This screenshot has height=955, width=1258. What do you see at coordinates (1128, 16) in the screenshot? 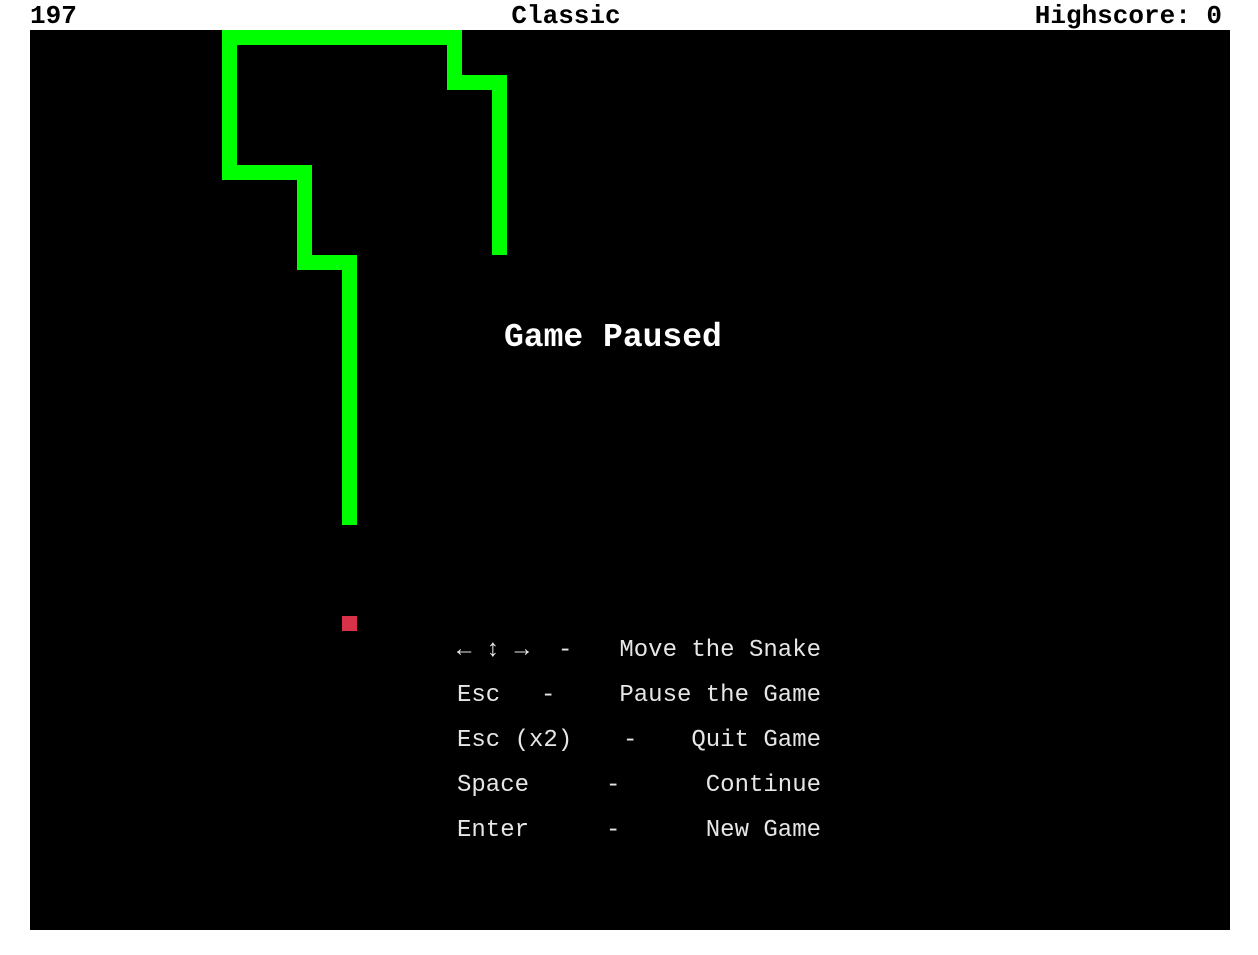
I see `highscore-label: Highscore: 0` at bounding box center [1128, 16].